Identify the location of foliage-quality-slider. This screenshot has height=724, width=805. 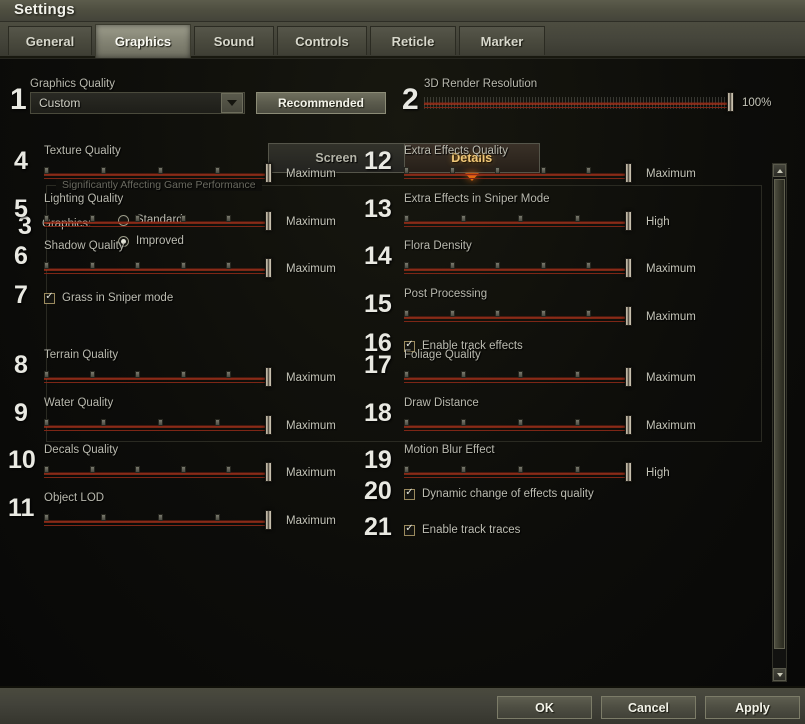
(518, 376).